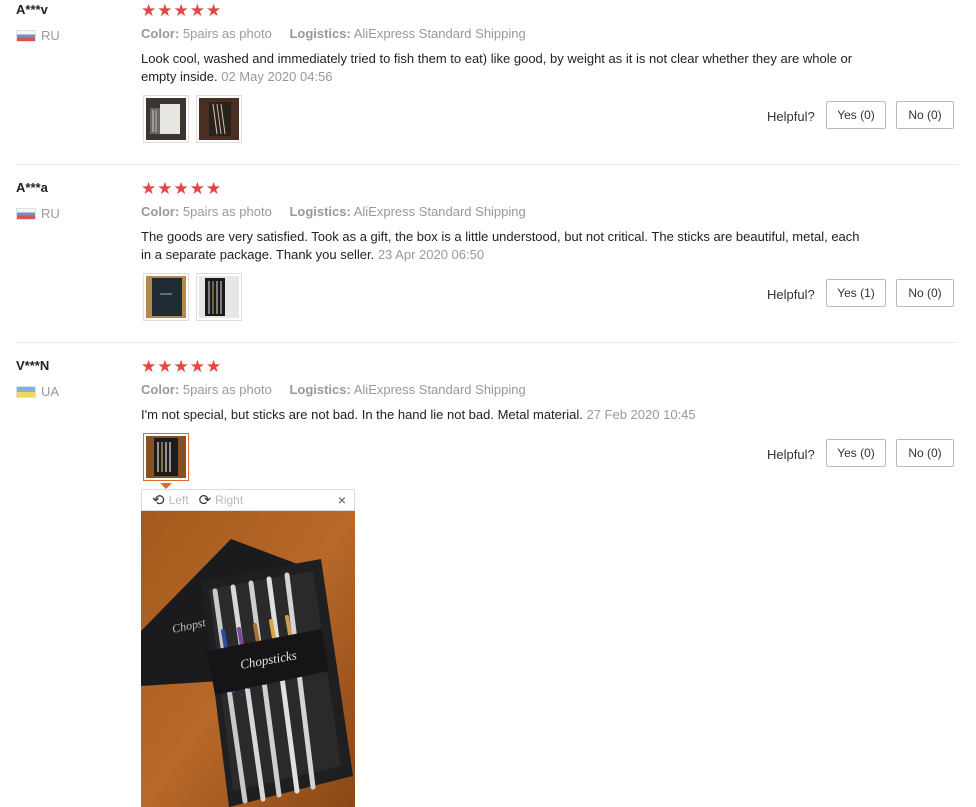 The width and height of the screenshot is (976, 807). I want to click on ukraine-flag-icon, so click(26, 391).